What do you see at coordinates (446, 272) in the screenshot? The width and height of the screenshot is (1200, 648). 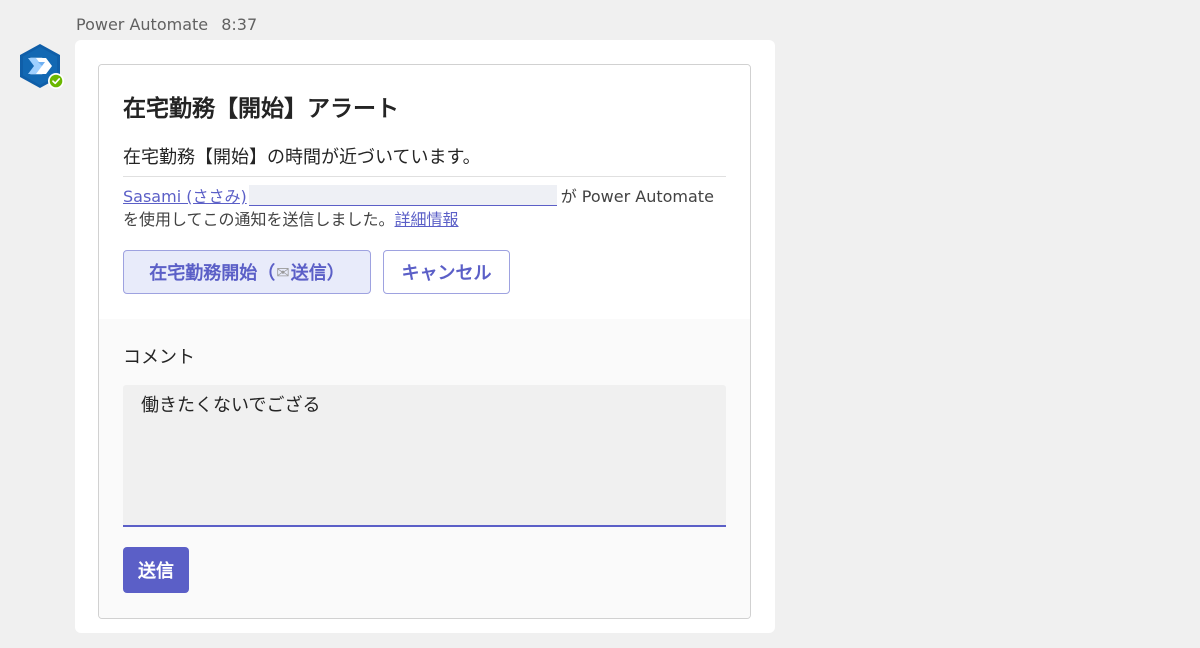 I see `cancel-button: キャンセル` at bounding box center [446, 272].